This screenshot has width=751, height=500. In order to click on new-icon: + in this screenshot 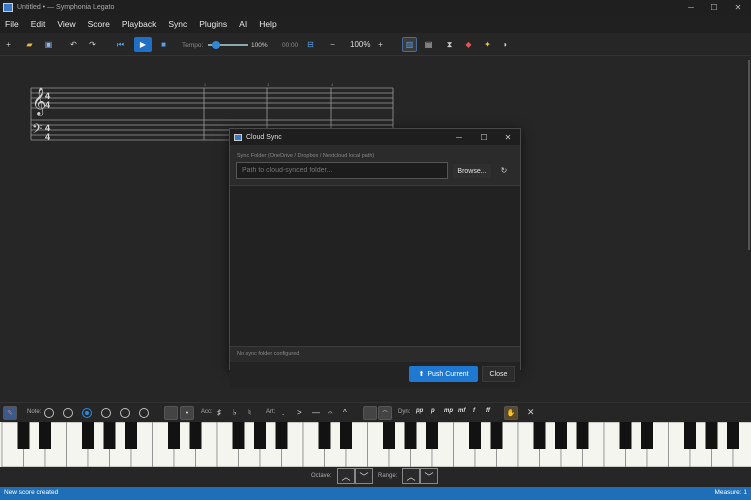, I will do `click(8, 44)`.